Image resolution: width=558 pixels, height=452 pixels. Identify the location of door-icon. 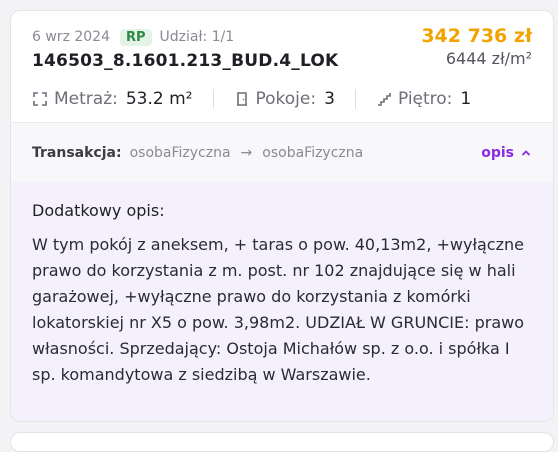
(242, 99).